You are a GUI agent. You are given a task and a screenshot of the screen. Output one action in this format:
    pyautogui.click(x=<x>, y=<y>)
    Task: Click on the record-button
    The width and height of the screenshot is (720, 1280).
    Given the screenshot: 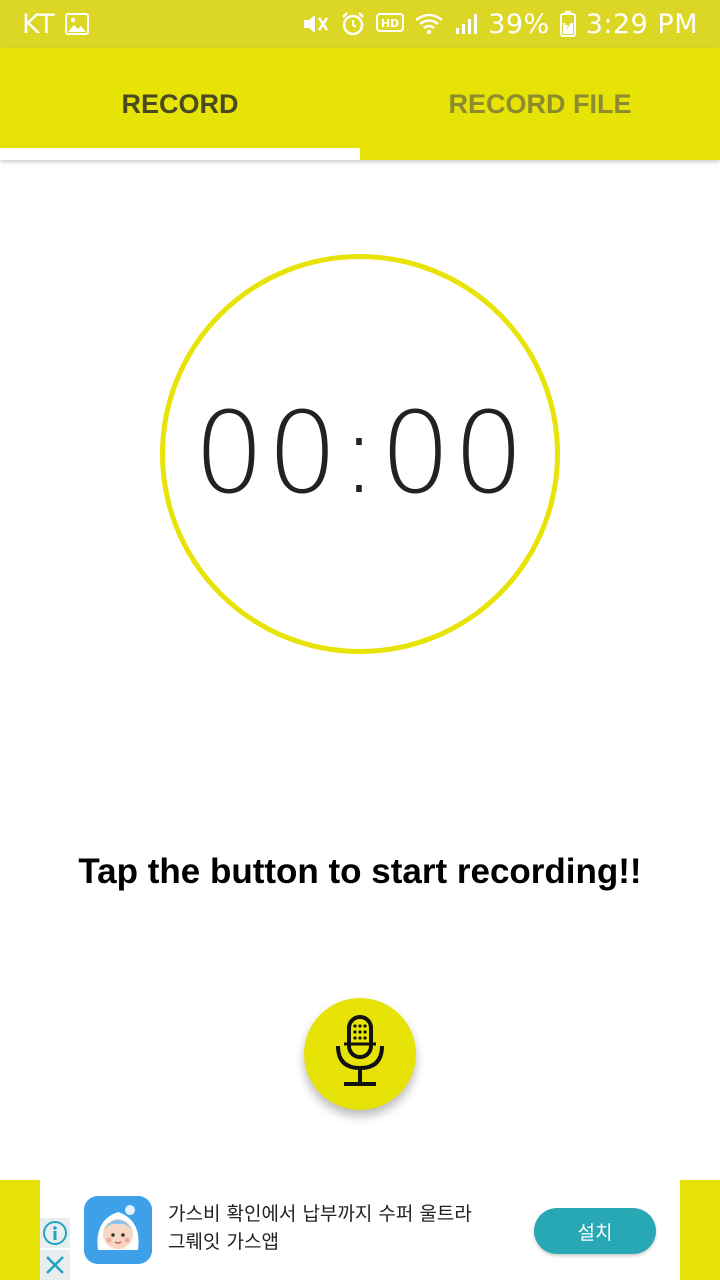 What is the action you would take?
    pyautogui.click(x=360, y=1054)
    